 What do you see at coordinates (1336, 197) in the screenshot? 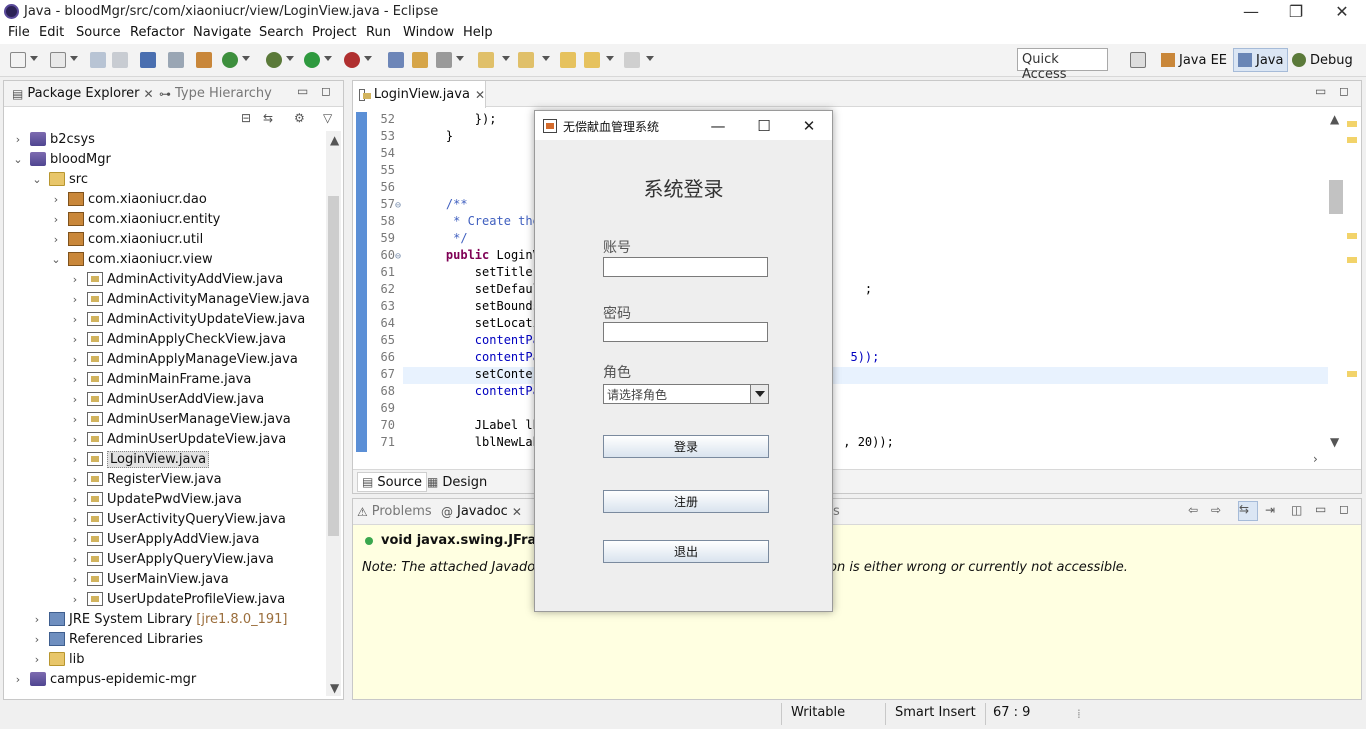
I see `editor-scrollbar-thumb` at bounding box center [1336, 197].